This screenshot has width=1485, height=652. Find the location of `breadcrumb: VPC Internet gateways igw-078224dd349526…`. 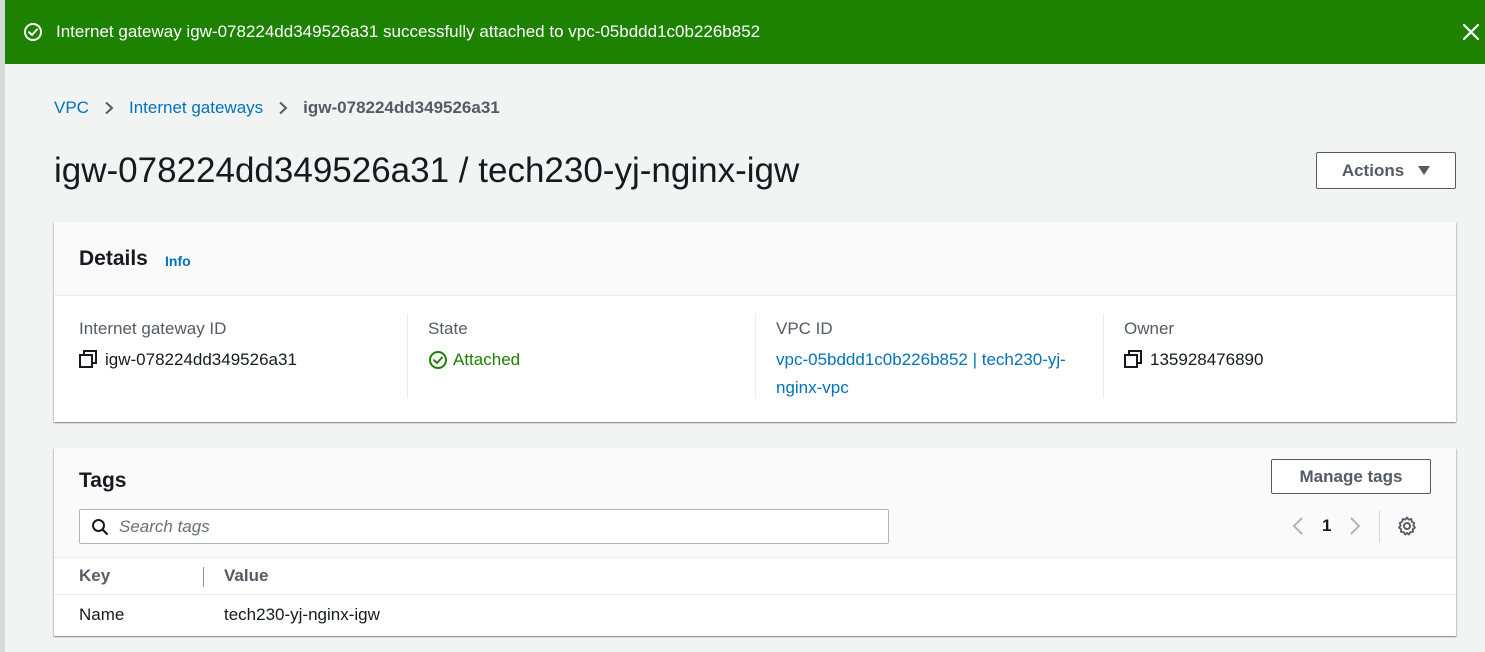

breadcrumb: VPC Internet gateways igw-078224dd349526… is located at coordinates (277, 108).